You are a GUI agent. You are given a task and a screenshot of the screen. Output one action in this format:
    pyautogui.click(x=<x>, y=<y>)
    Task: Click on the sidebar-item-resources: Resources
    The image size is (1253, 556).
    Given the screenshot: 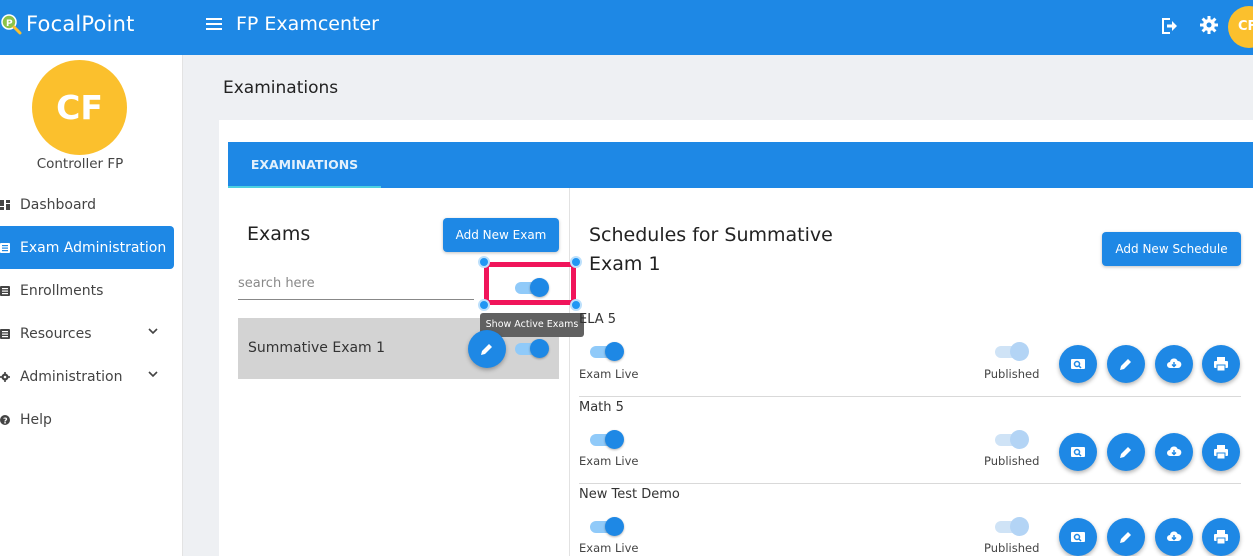 What is the action you would take?
    pyautogui.click(x=87, y=333)
    